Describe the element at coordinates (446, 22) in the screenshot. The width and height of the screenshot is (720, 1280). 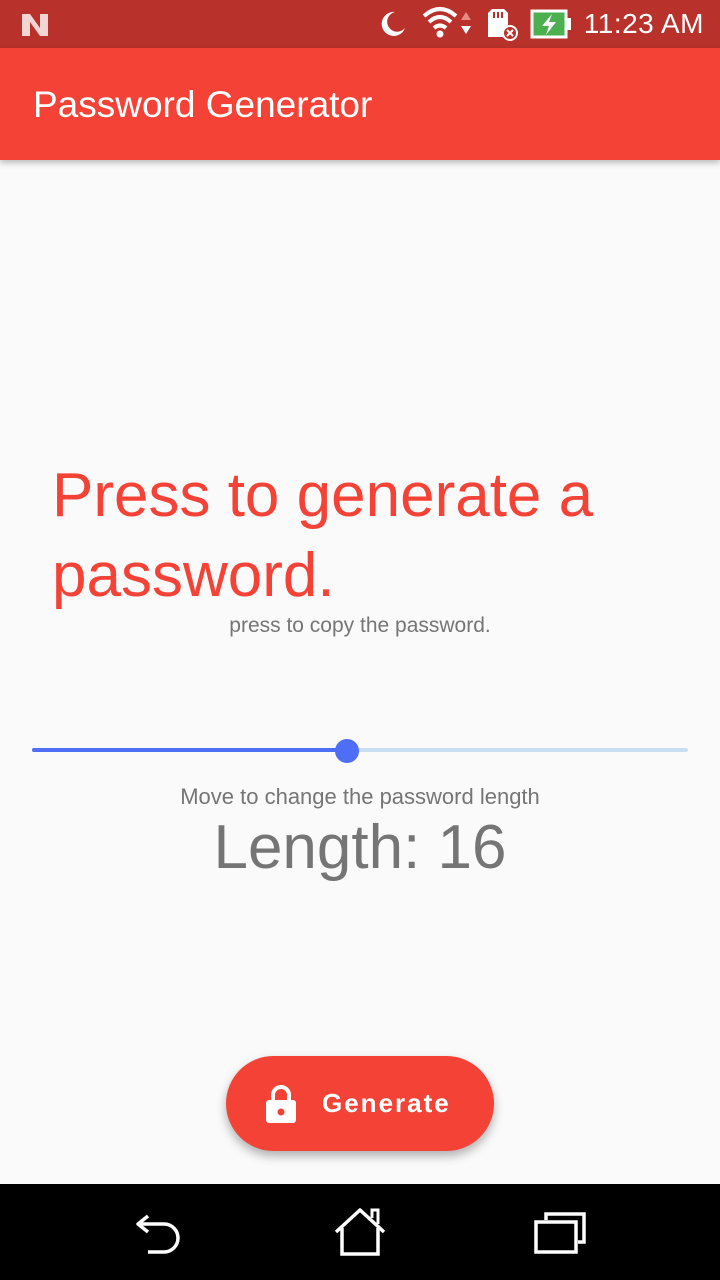
I see `wifi-icon` at that location.